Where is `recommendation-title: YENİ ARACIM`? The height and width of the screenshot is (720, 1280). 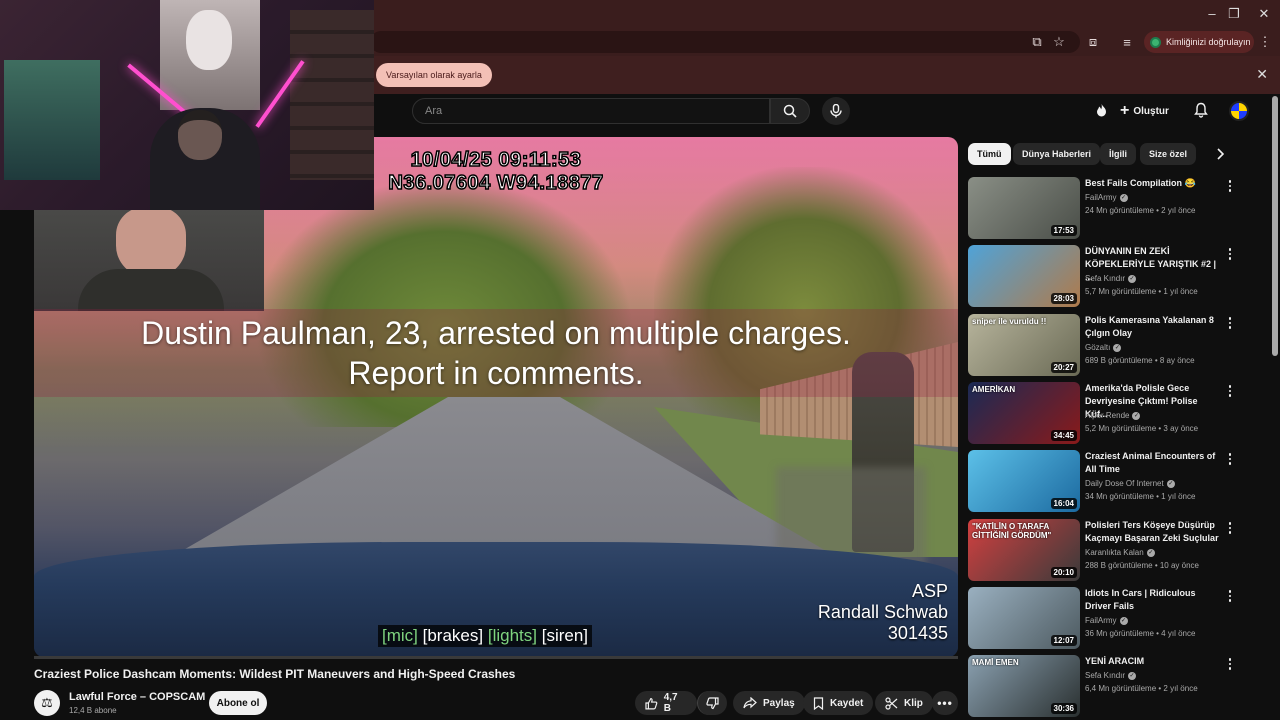
recommendation-title: YENİ ARACIM is located at coordinates (1153, 661).